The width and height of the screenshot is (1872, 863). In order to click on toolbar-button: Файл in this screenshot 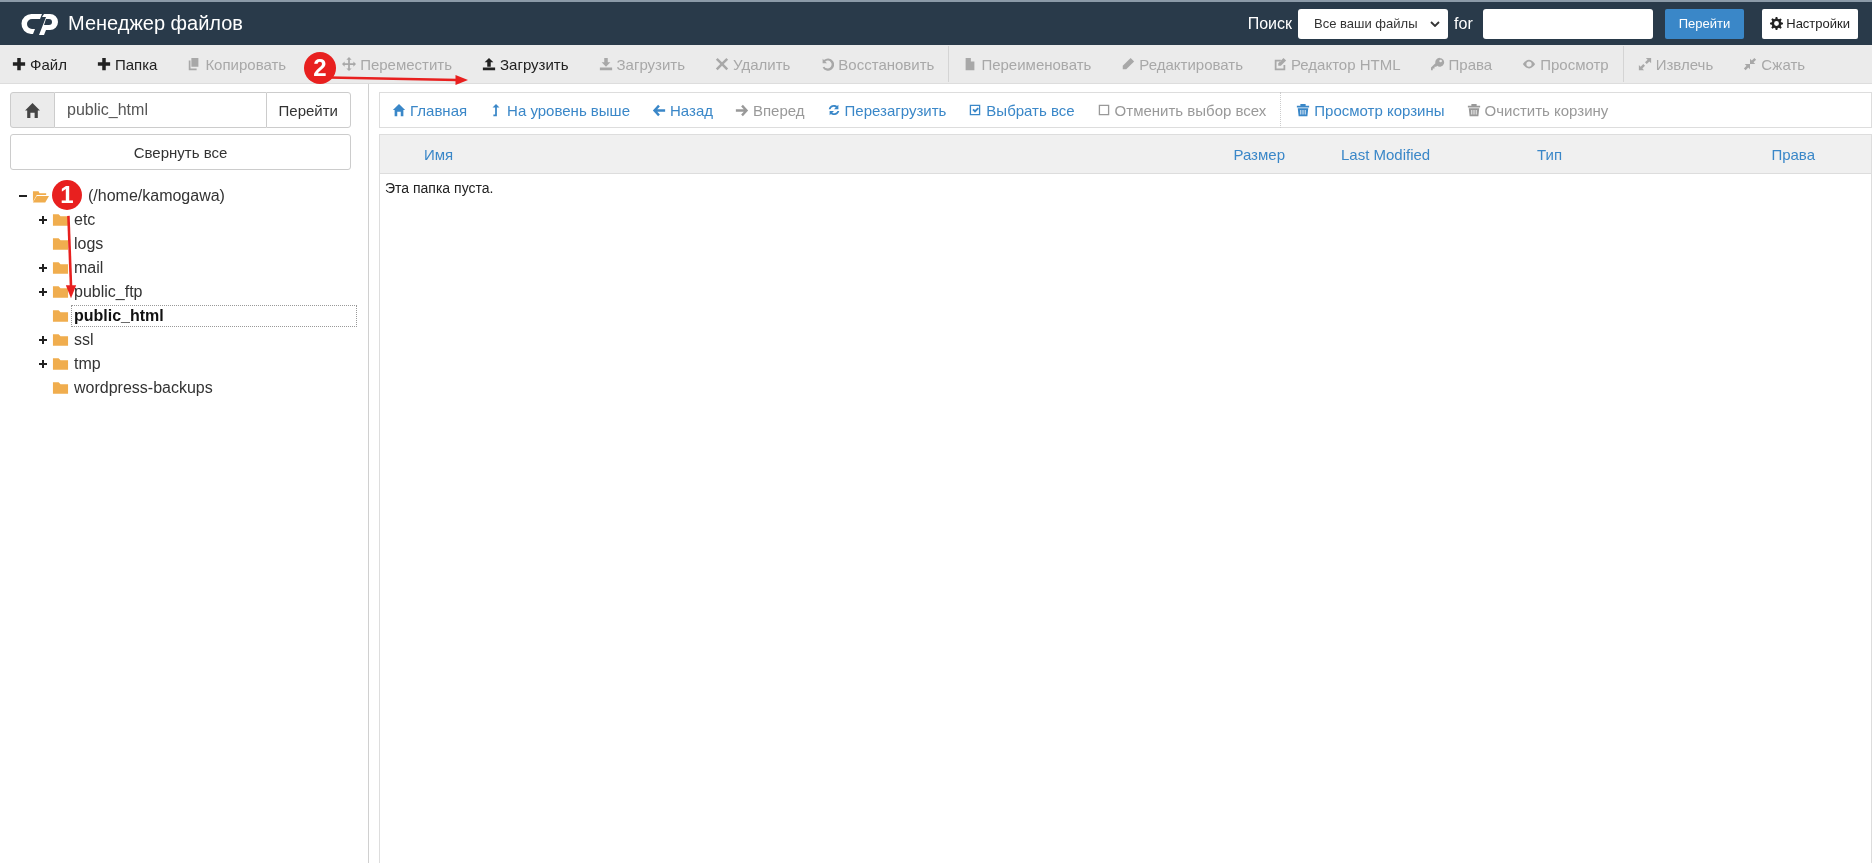, I will do `click(46, 64)`.